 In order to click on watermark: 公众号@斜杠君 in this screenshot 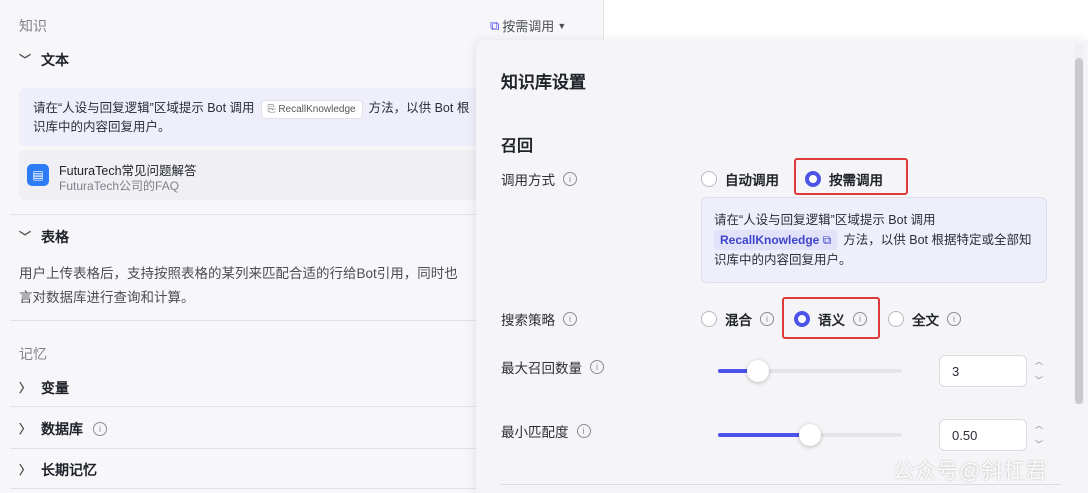, I will do `click(970, 471)`.